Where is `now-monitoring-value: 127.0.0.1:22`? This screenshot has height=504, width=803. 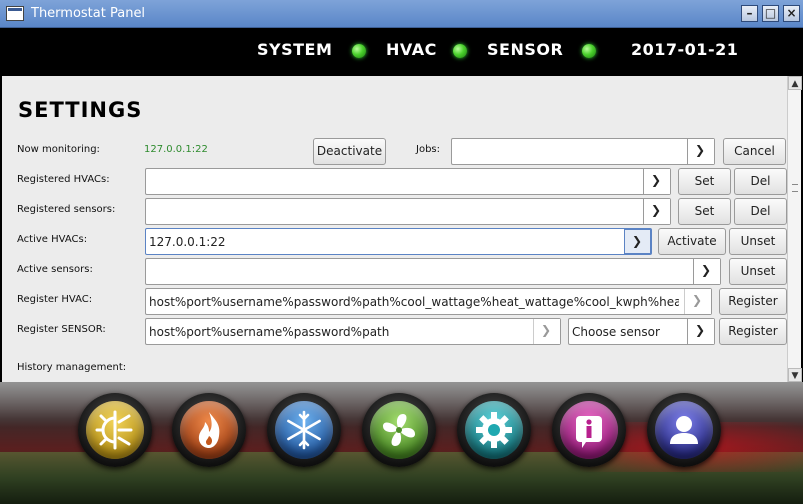
now-monitoring-value: 127.0.0.1:22 is located at coordinates (176, 149).